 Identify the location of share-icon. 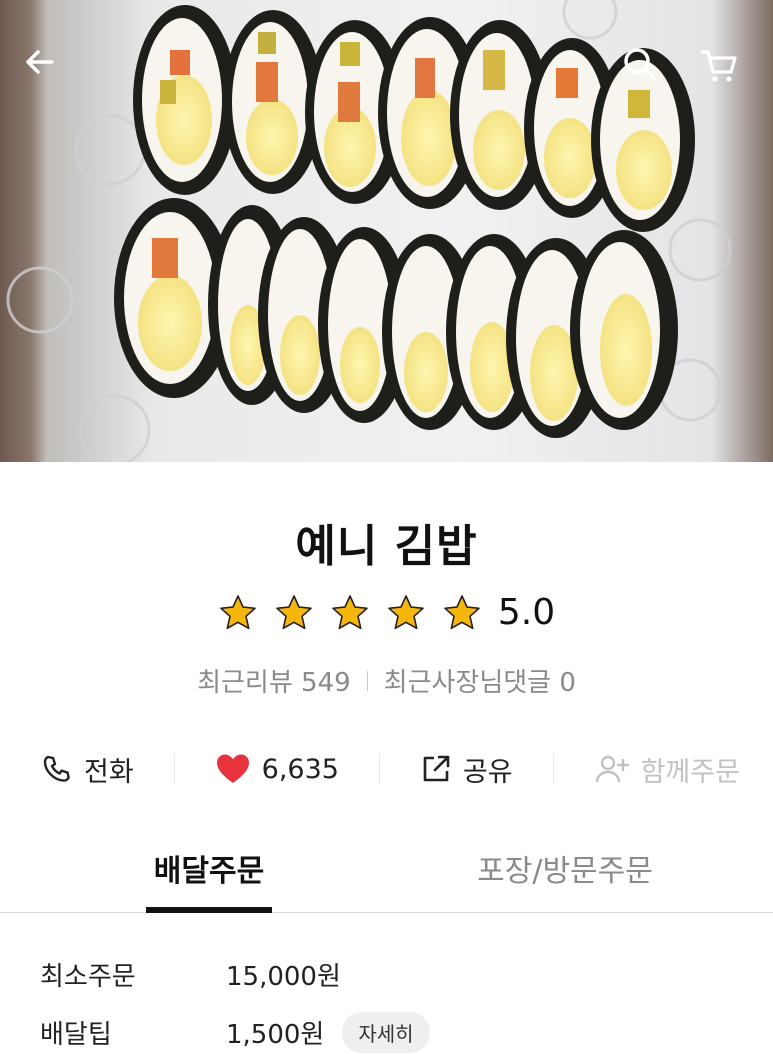
(436, 768).